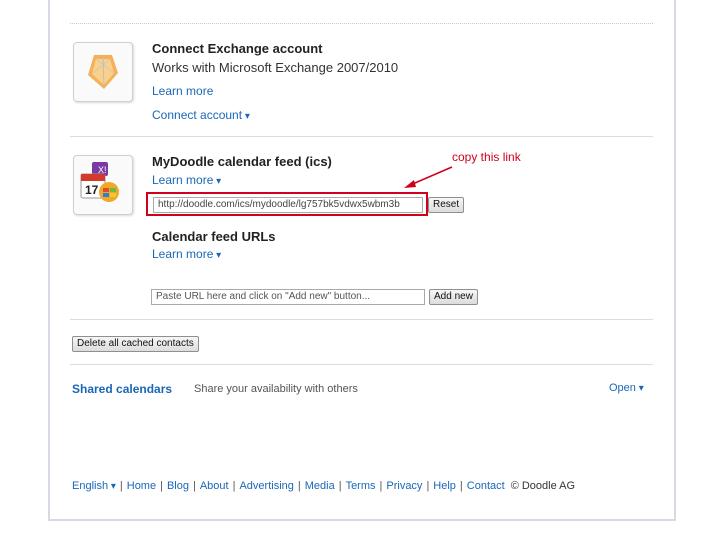 The width and height of the screenshot is (728, 546). What do you see at coordinates (94, 486) in the screenshot?
I see `language-selector: English` at bounding box center [94, 486].